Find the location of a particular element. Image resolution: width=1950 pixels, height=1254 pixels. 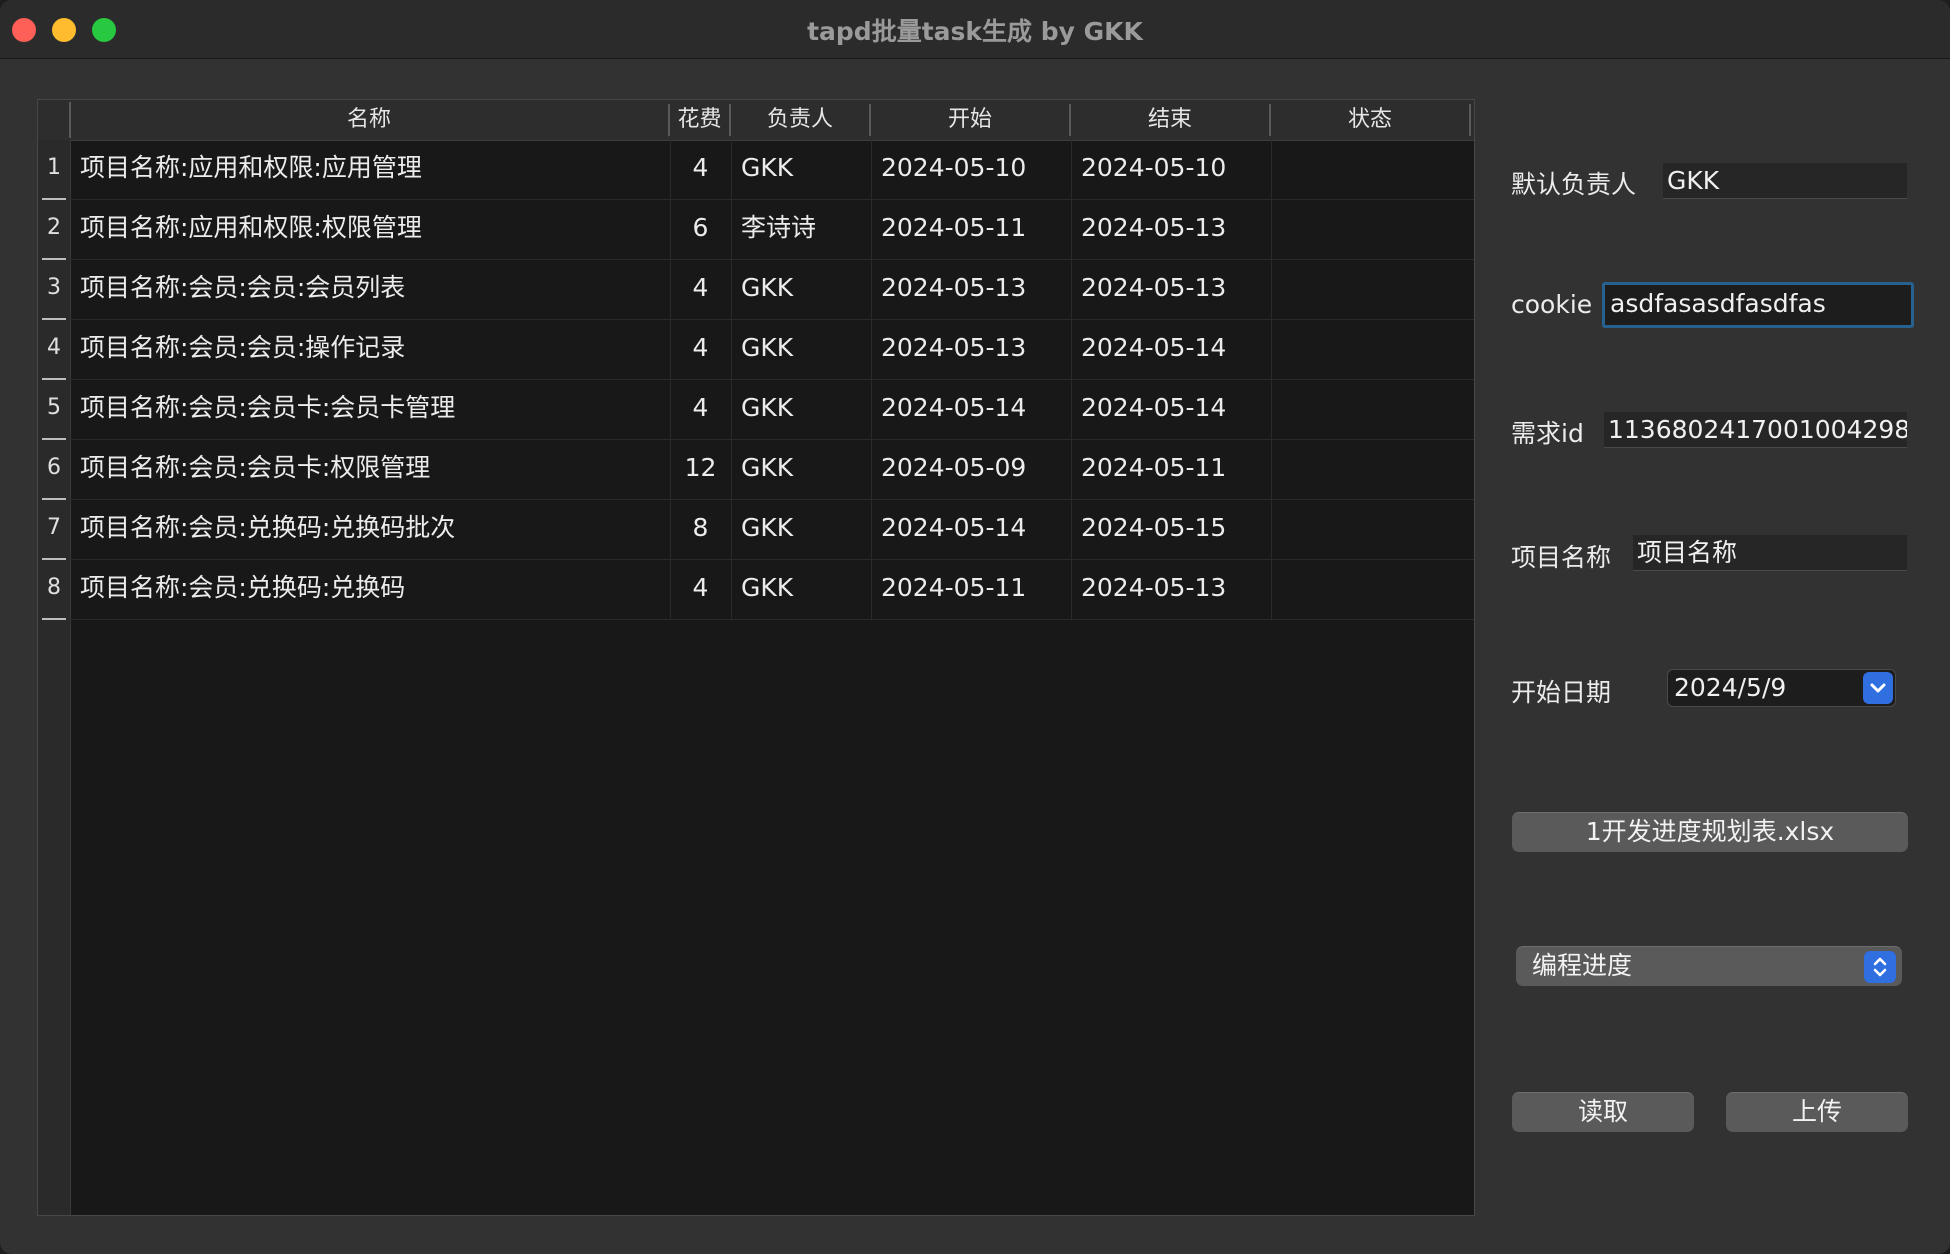

row-number: 7 is located at coordinates (54, 527).